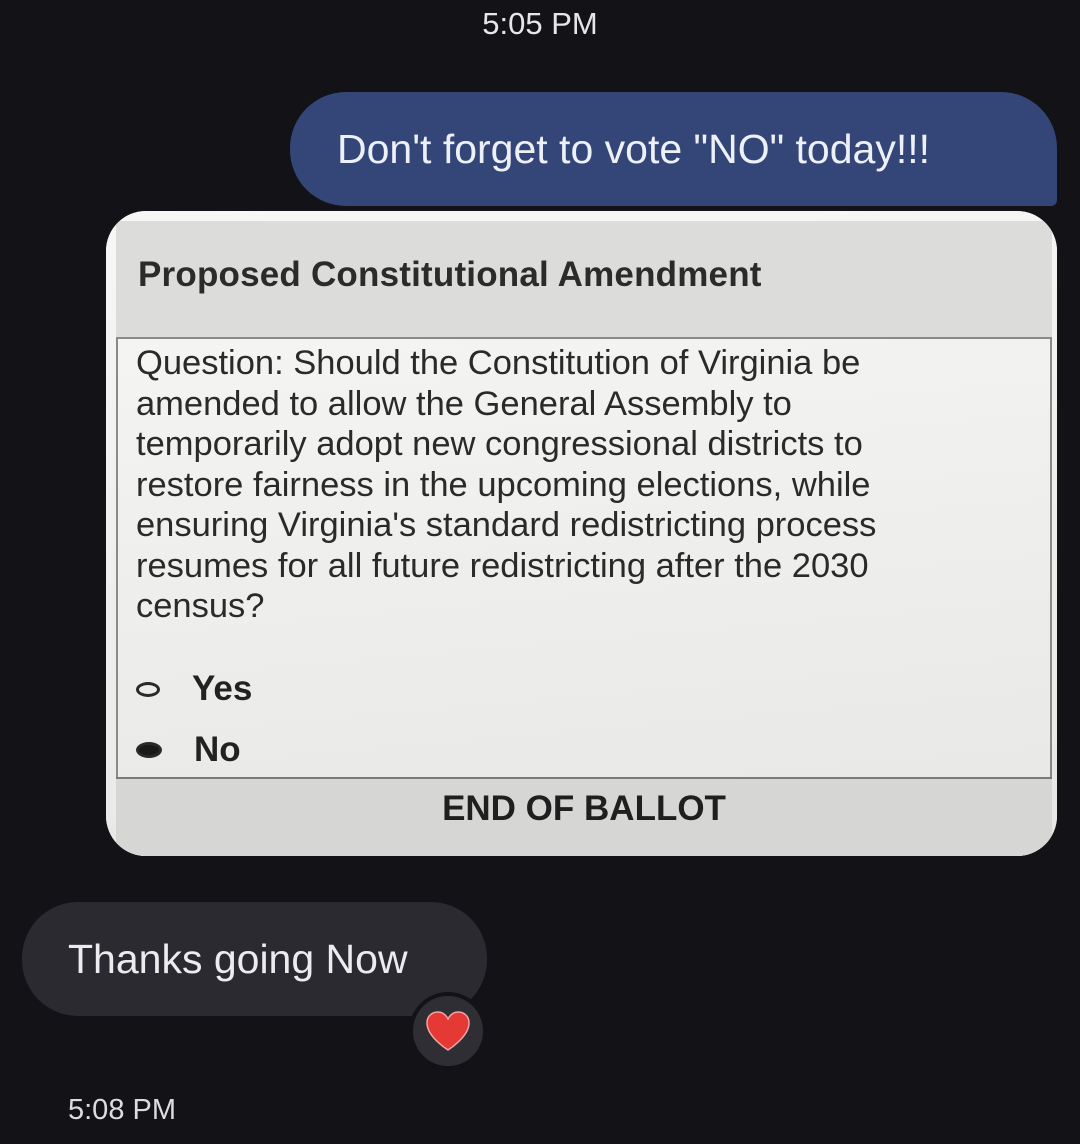 The height and width of the screenshot is (1144, 1080). I want to click on message-timestamp: 5:05 PM, so click(540, 23).